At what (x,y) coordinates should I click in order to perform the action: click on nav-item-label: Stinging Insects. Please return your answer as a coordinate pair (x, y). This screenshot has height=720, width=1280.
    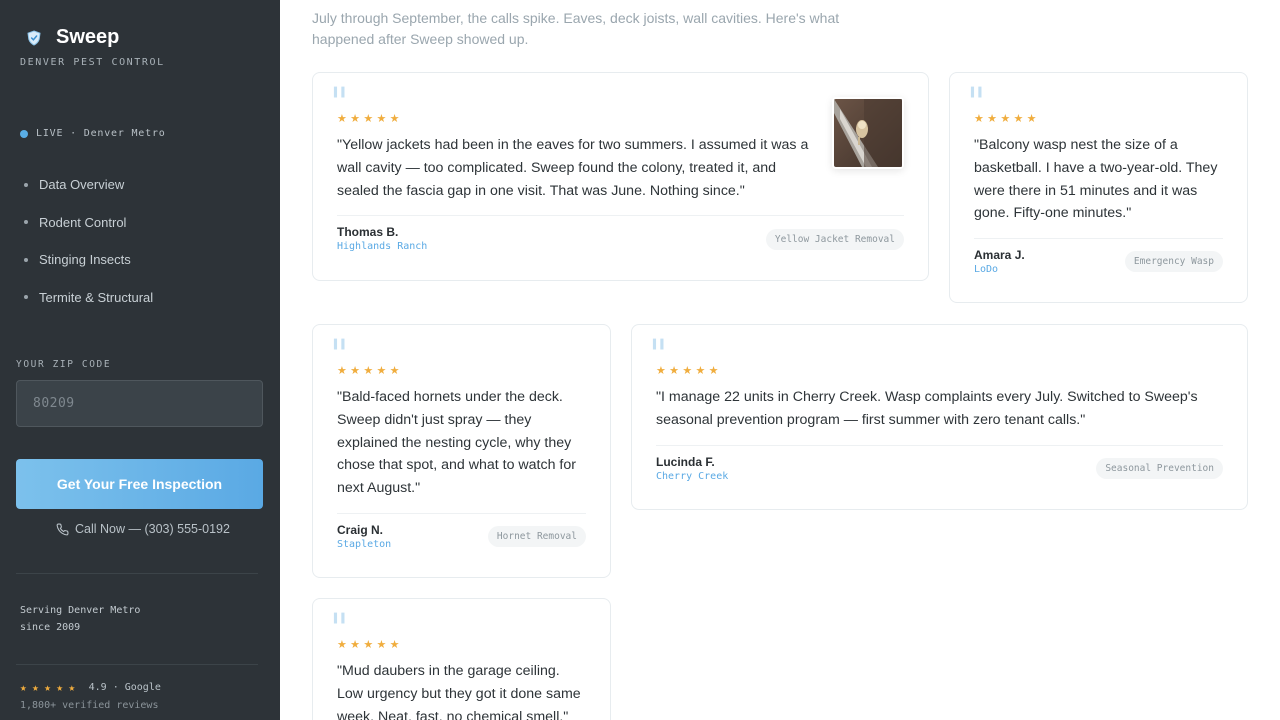
    Looking at the image, I should click on (85, 260).